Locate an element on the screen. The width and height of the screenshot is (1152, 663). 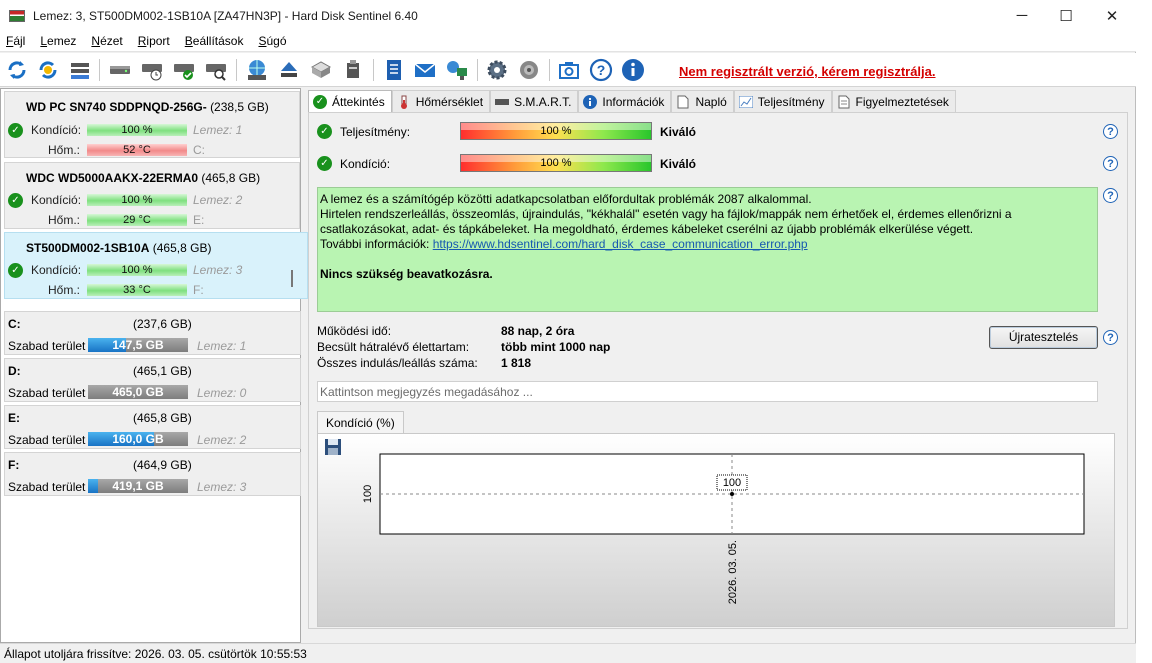
sound-icon is located at coordinates (528, 69).